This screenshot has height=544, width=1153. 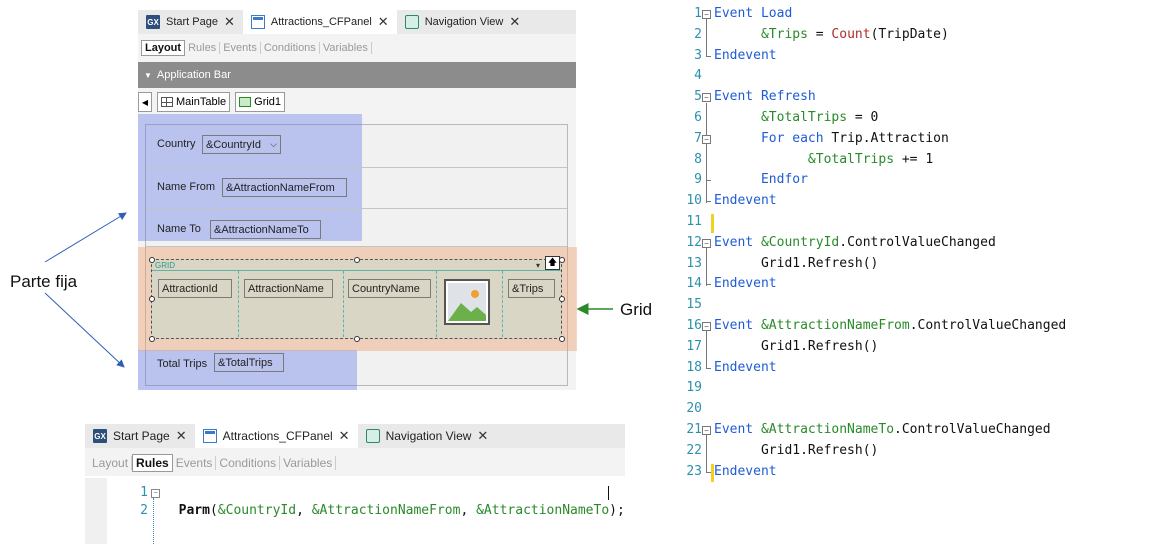 I want to click on code-line: Endfor, so click(x=761, y=180).